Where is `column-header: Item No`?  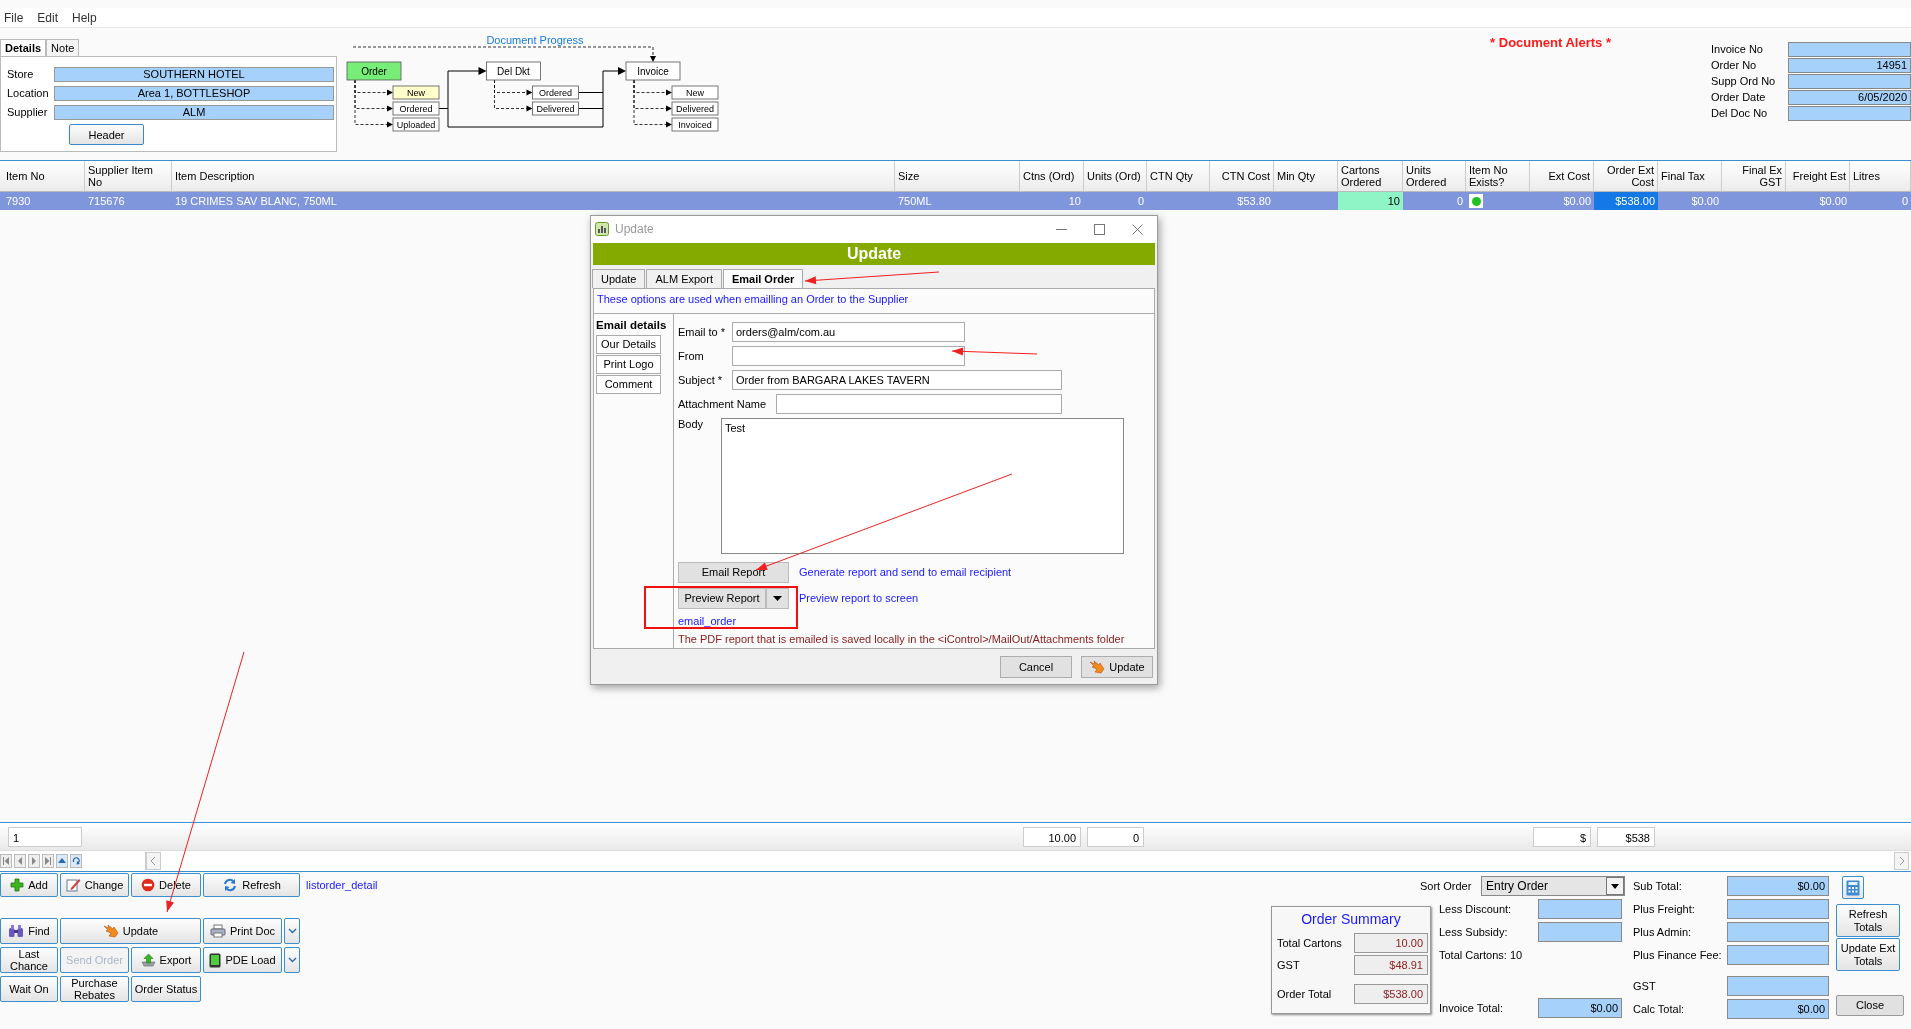 column-header: Item No is located at coordinates (44, 176).